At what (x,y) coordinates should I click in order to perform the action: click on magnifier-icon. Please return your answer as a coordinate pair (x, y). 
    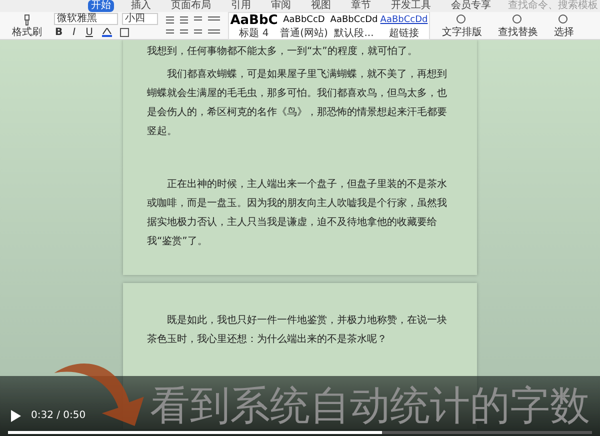
    Looking at the image, I should click on (518, 20).